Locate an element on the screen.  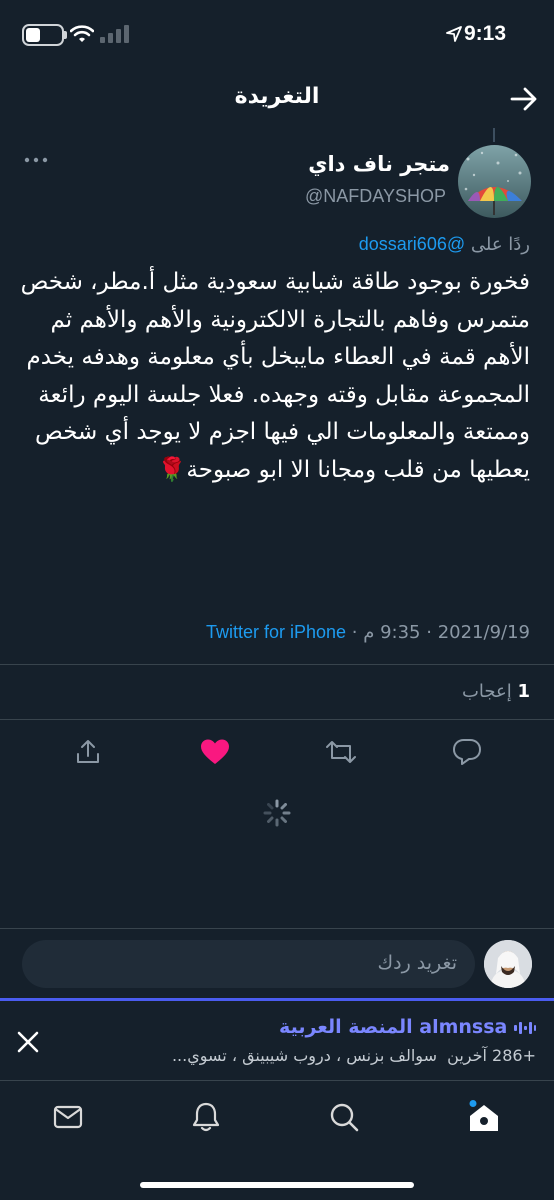
tweet-meta: 2021/9/19 · 9:35 م · Twitter for iPhone is located at coordinates (368, 632).